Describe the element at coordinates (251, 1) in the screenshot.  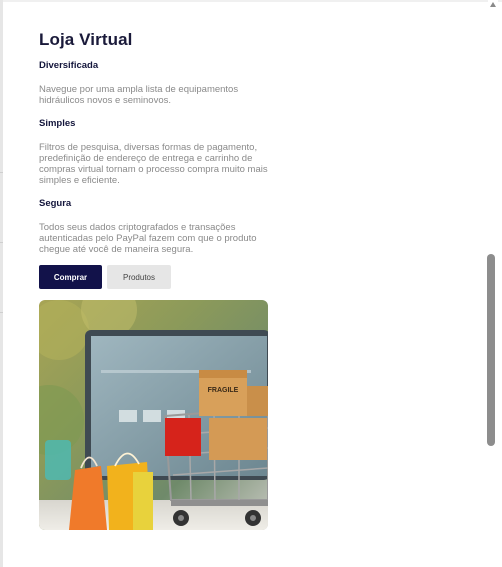
I see `window-top-edge` at that location.